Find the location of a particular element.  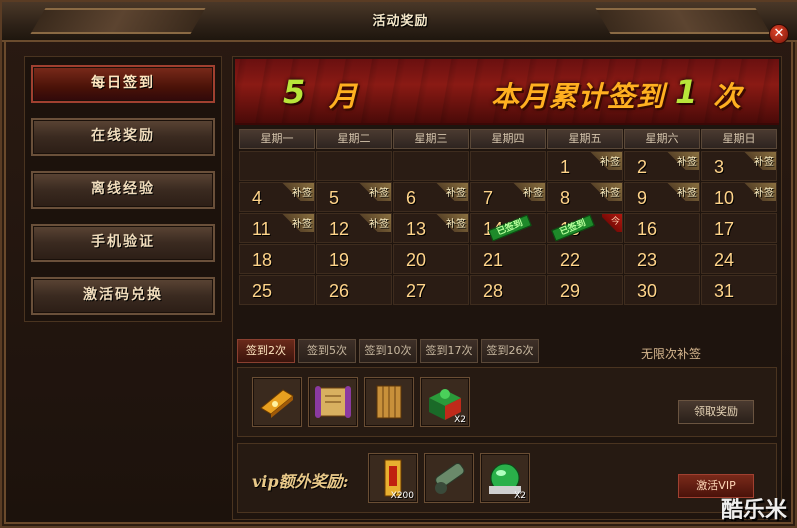

calendar-day: 9 补签 is located at coordinates (662, 197).